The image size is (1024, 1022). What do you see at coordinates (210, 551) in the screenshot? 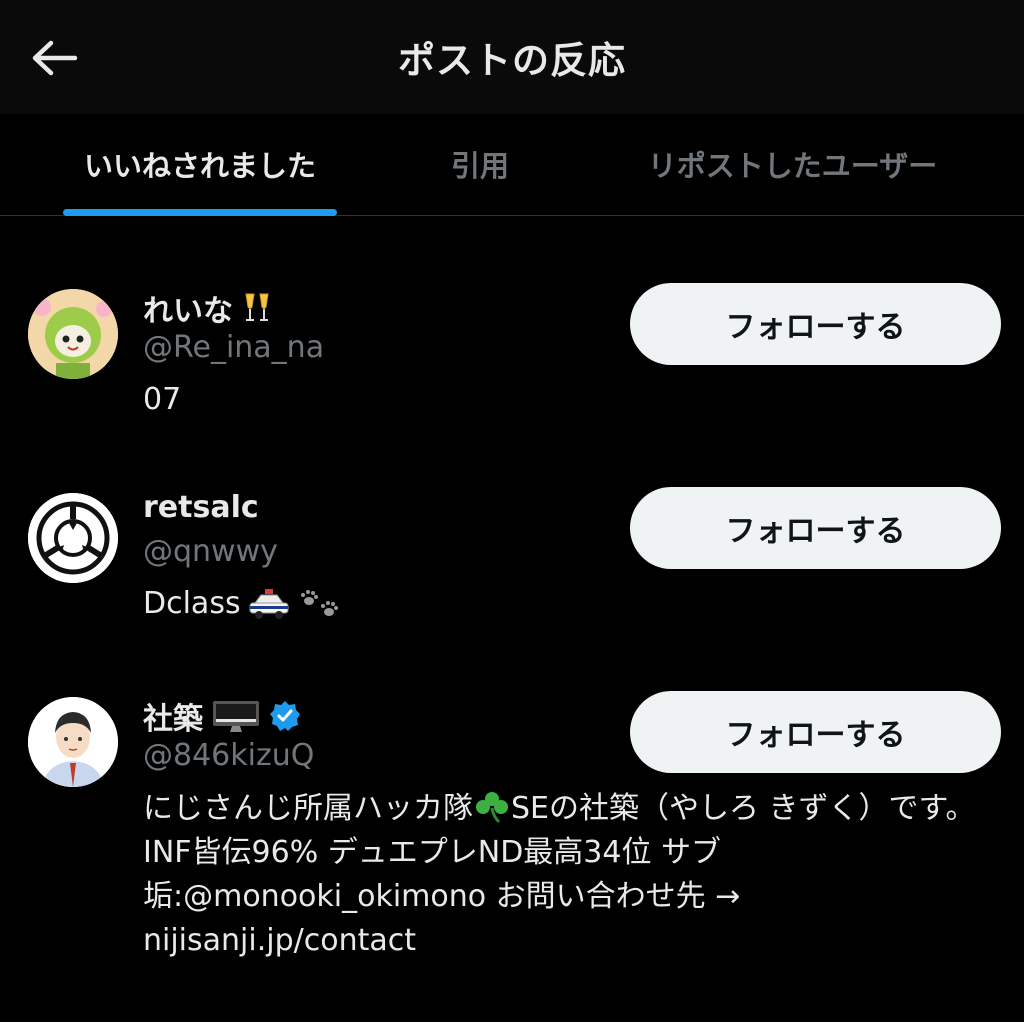
I see `user-handle: @qnwwy` at bounding box center [210, 551].